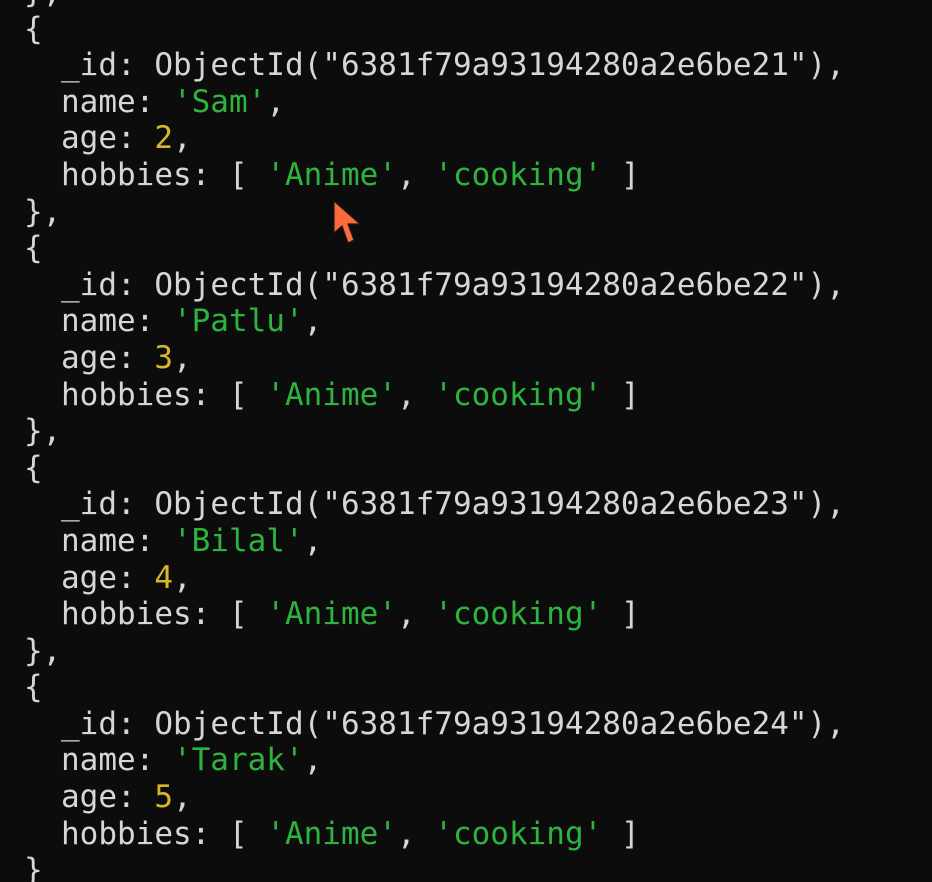 Image resolution: width=932 pixels, height=882 pixels. I want to click on object-id-value: ObjectId("6381f79a93194280a2e6be21"), so click(490, 65).